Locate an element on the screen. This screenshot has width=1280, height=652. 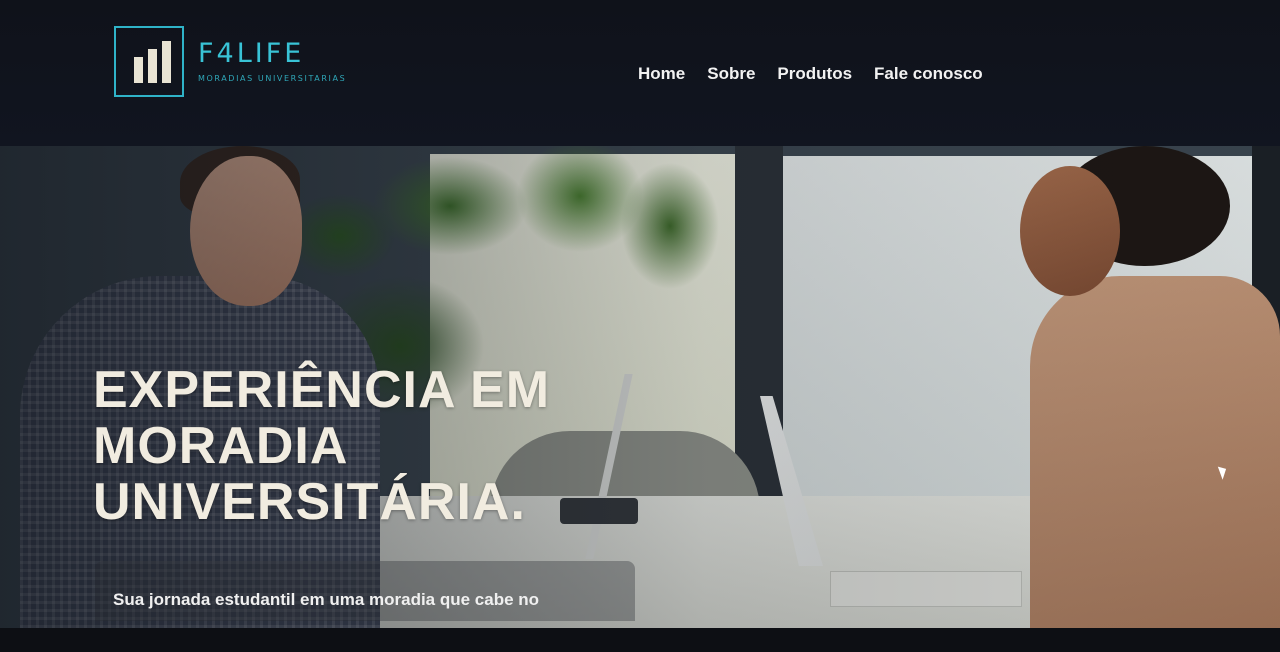
nav-sobre: Sobre is located at coordinates (731, 74).